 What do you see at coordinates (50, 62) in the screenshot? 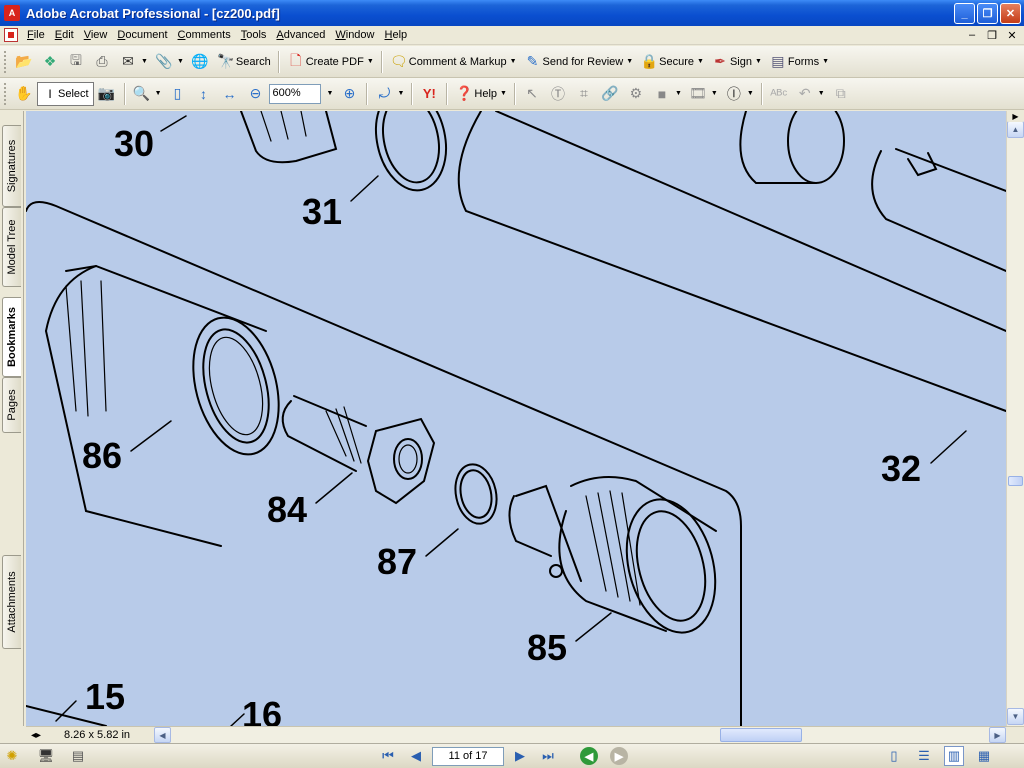
I see `organizer-button: ❖` at bounding box center [50, 62].